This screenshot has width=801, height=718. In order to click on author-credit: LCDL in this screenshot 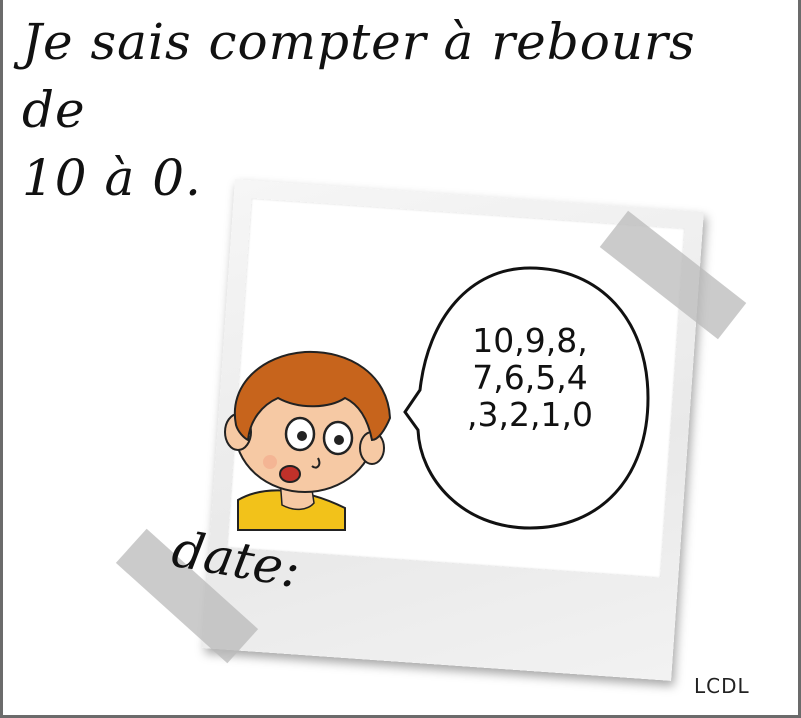, I will do `click(722, 686)`.